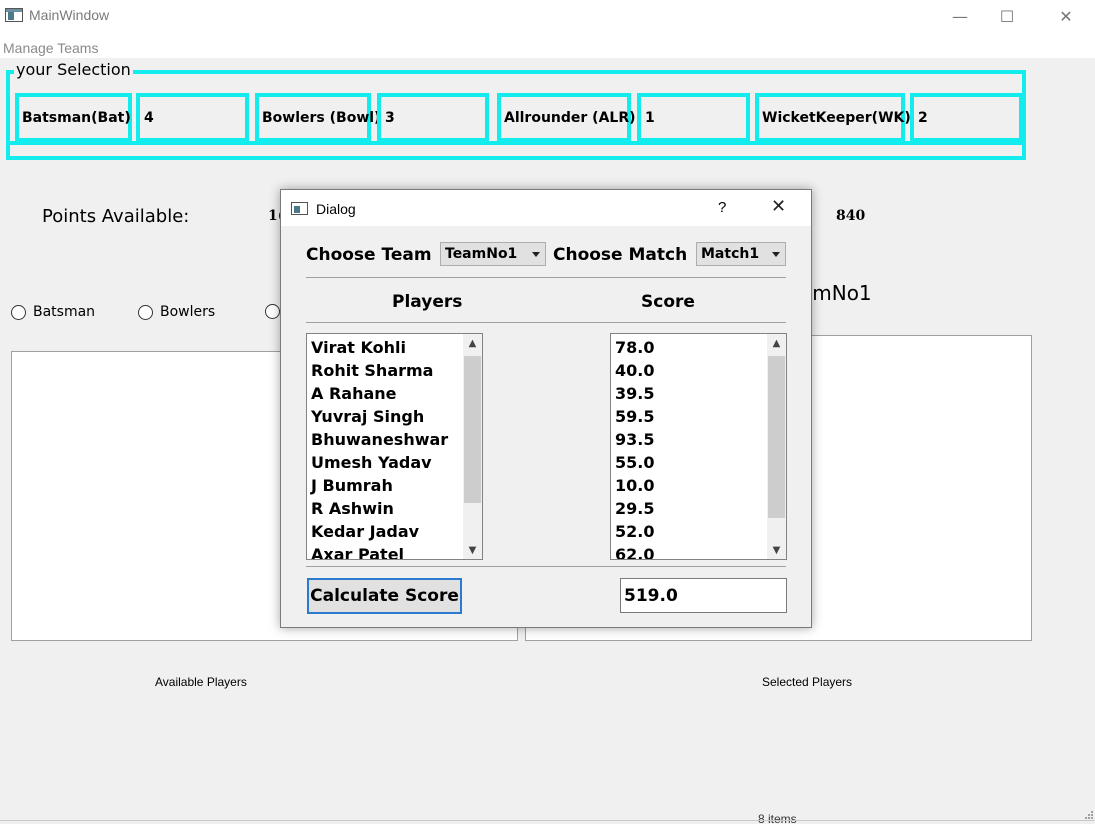  Describe the element at coordinates (851, 216) in the screenshot. I see `points-used-value: 840` at that location.